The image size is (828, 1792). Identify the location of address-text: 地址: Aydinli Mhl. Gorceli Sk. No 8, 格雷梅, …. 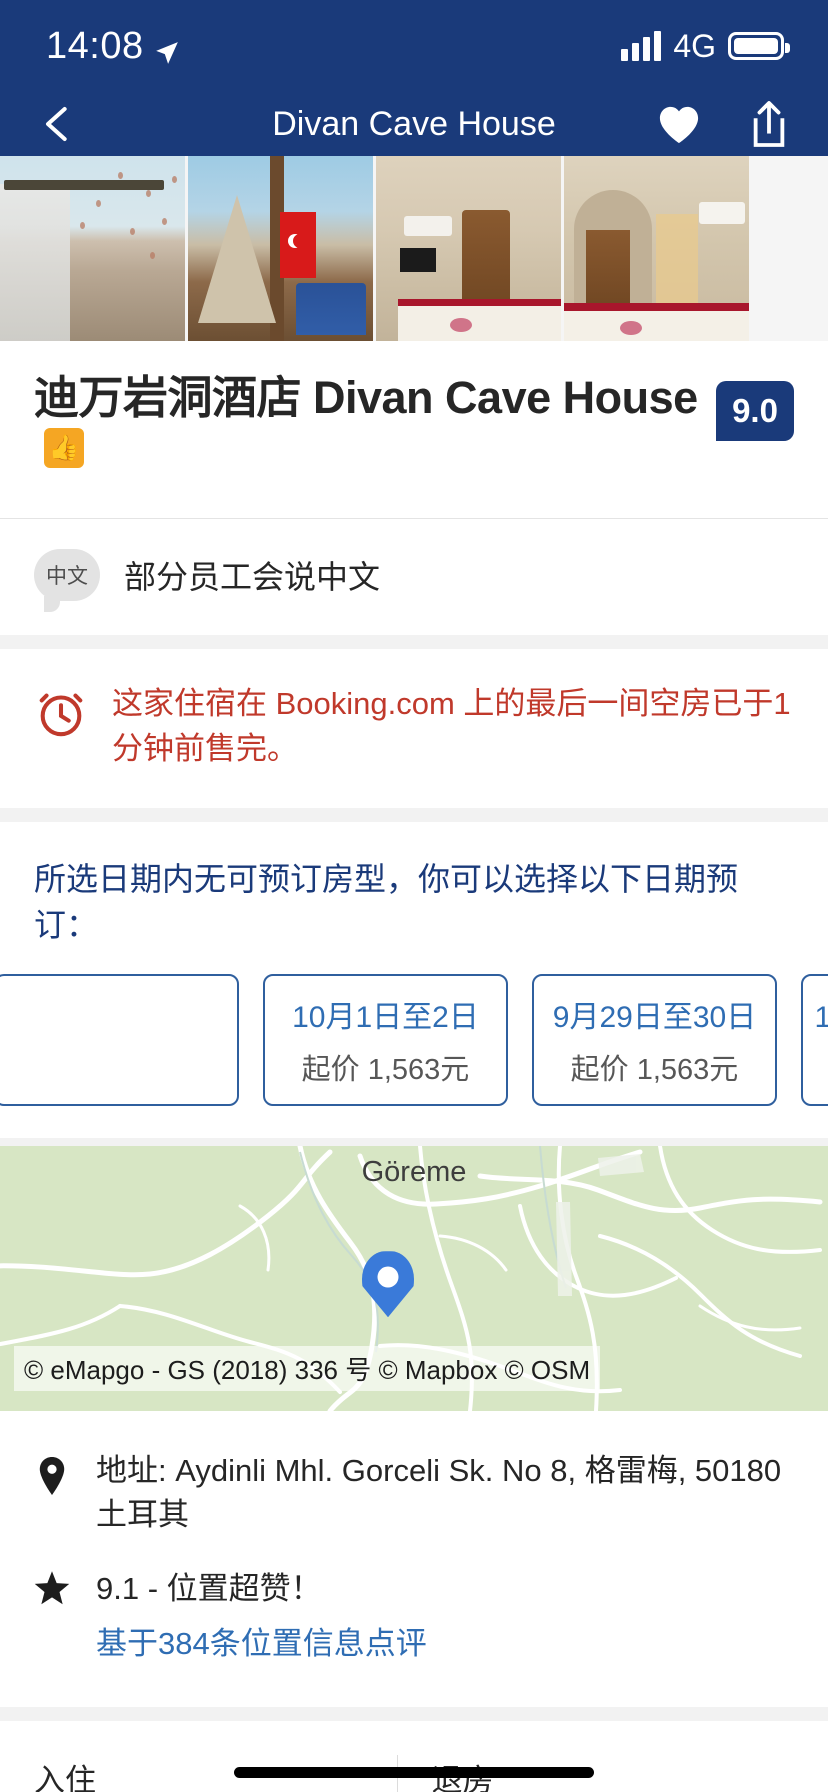
(439, 1493).